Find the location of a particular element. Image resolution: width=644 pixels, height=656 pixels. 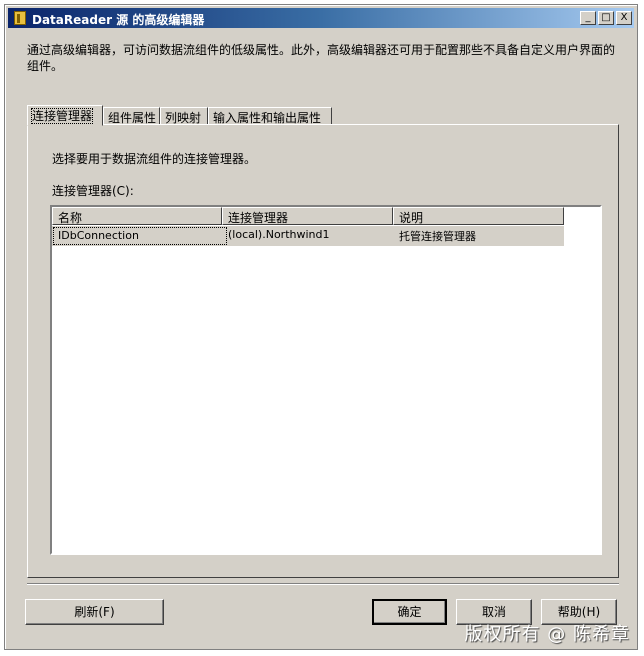

tab-column-mappings: 列映射 is located at coordinates (184, 116).